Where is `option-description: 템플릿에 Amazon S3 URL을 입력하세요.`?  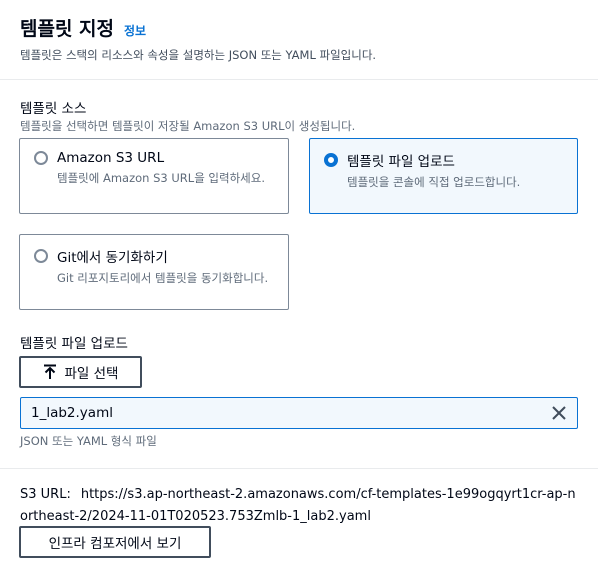 option-description: 템플릿에 Amazon S3 URL을 입력하세요. is located at coordinates (161, 178).